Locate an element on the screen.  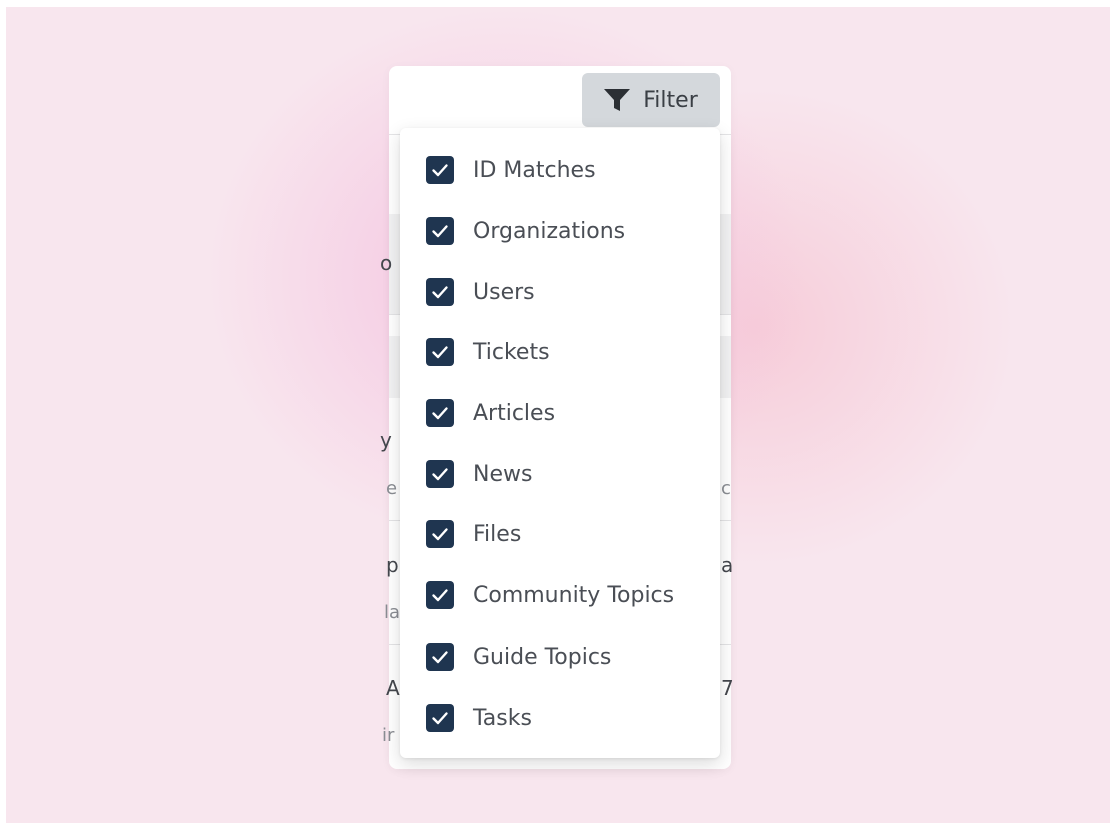
background-text-fragment: e is located at coordinates (392, 488).